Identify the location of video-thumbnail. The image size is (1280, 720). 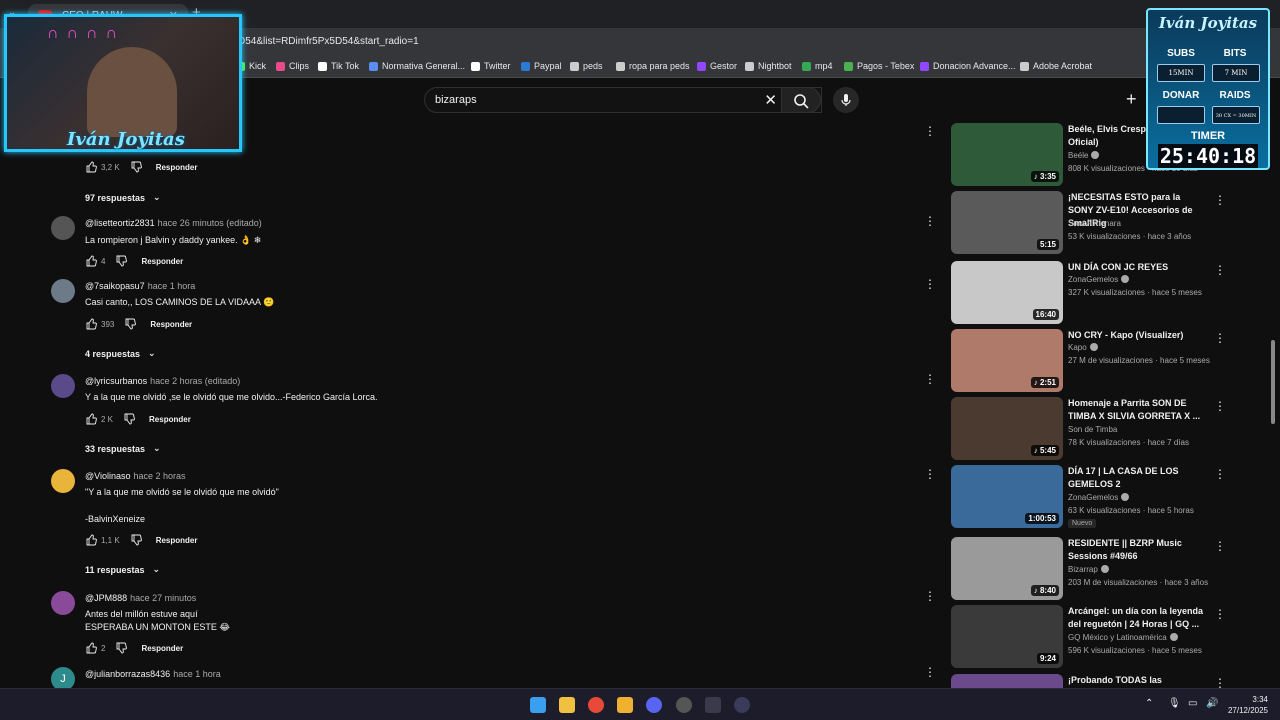
(1007, 681).